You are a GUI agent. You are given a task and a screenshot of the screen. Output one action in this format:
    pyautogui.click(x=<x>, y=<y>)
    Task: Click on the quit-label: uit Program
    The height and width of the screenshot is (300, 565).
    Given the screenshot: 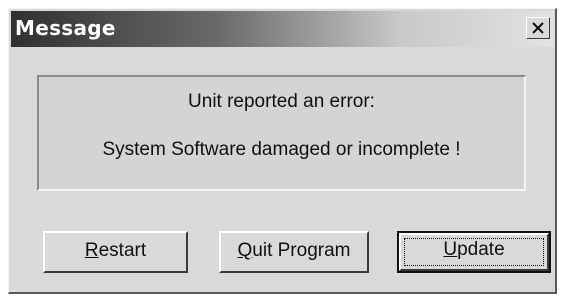 What is the action you would take?
    pyautogui.click(x=301, y=250)
    